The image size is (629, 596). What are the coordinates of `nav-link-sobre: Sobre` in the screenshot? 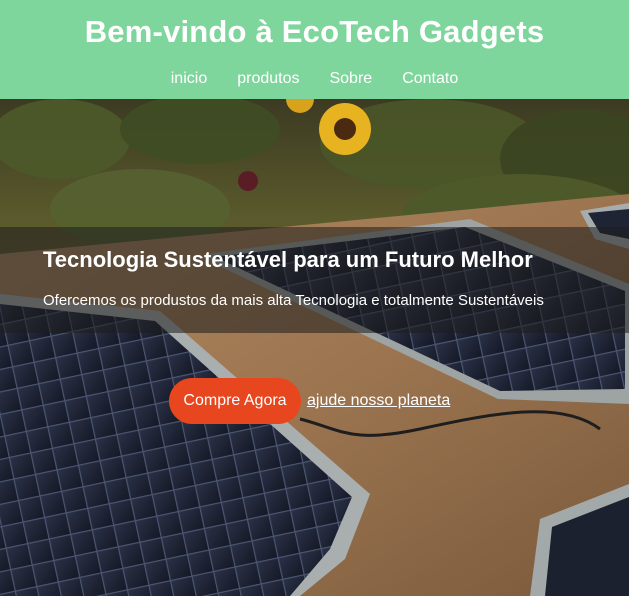 It's located at (350, 79).